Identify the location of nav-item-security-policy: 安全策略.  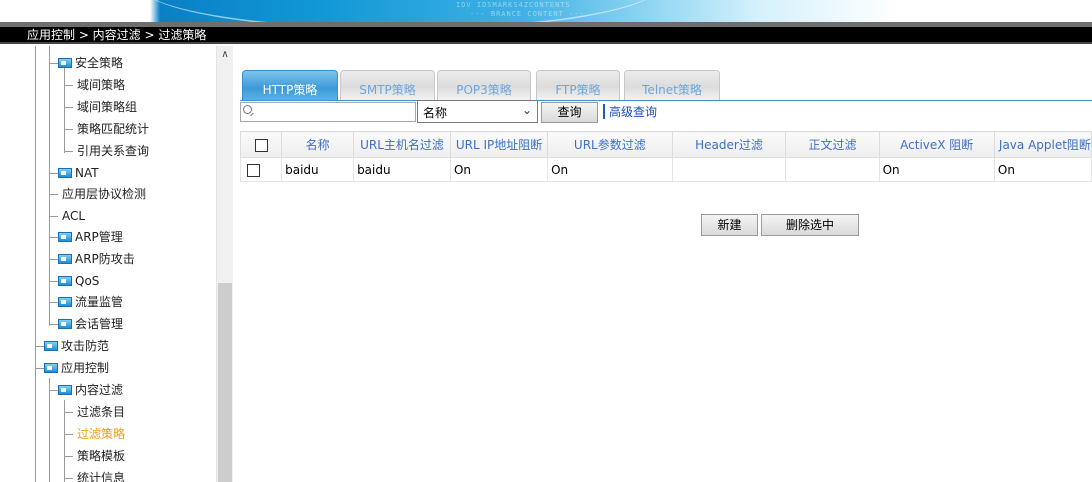
(108, 63).